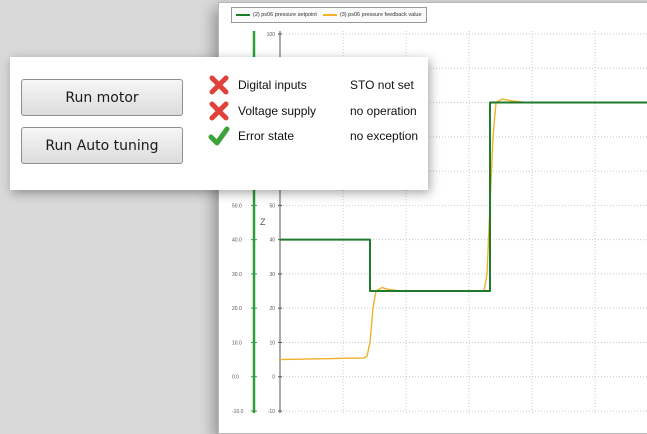 Image resolution: width=647 pixels, height=434 pixels. What do you see at coordinates (102, 145) in the screenshot?
I see `run-auto-tuning-button: Run Auto tuning` at bounding box center [102, 145].